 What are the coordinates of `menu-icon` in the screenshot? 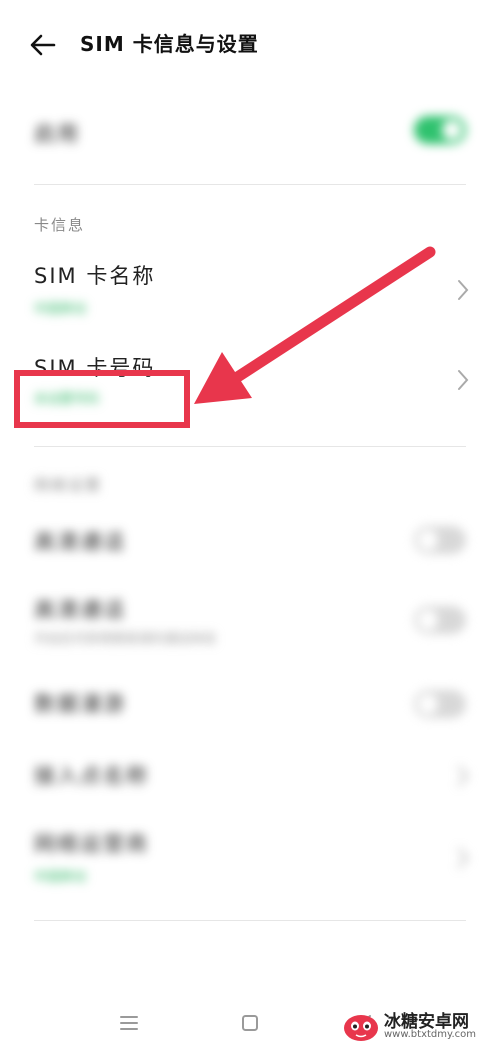 It's located at (129, 1023).